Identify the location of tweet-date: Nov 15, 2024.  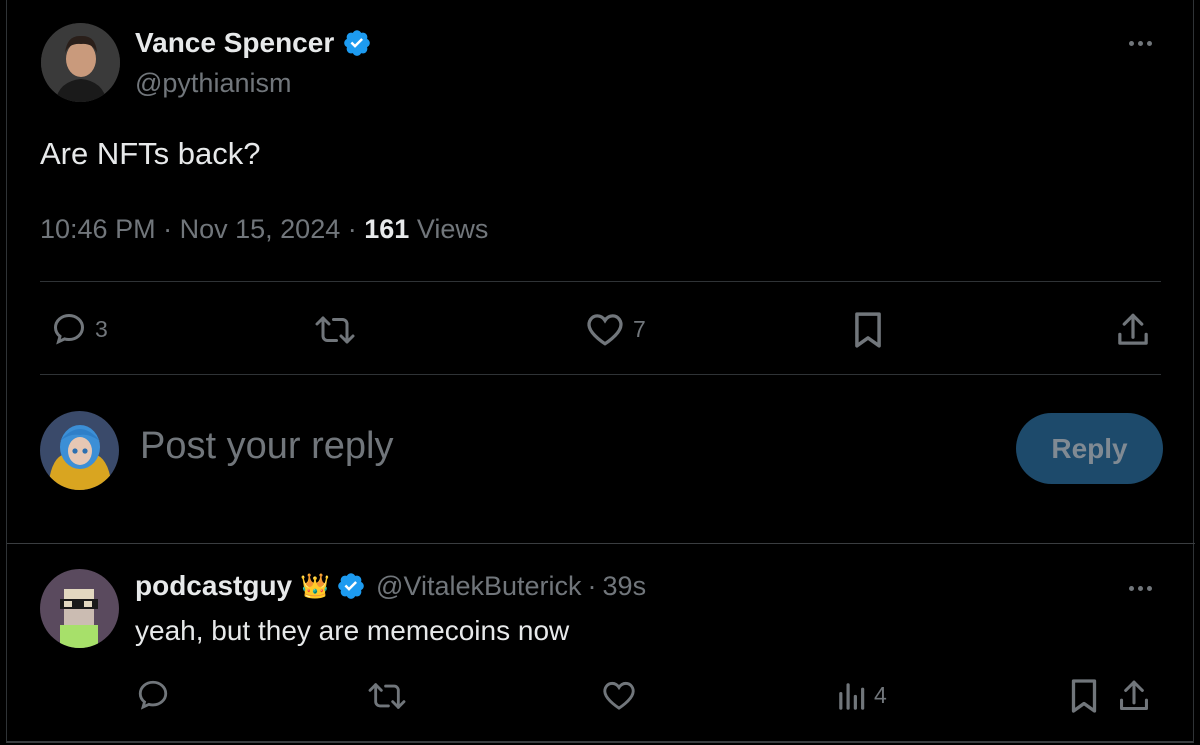
(260, 229).